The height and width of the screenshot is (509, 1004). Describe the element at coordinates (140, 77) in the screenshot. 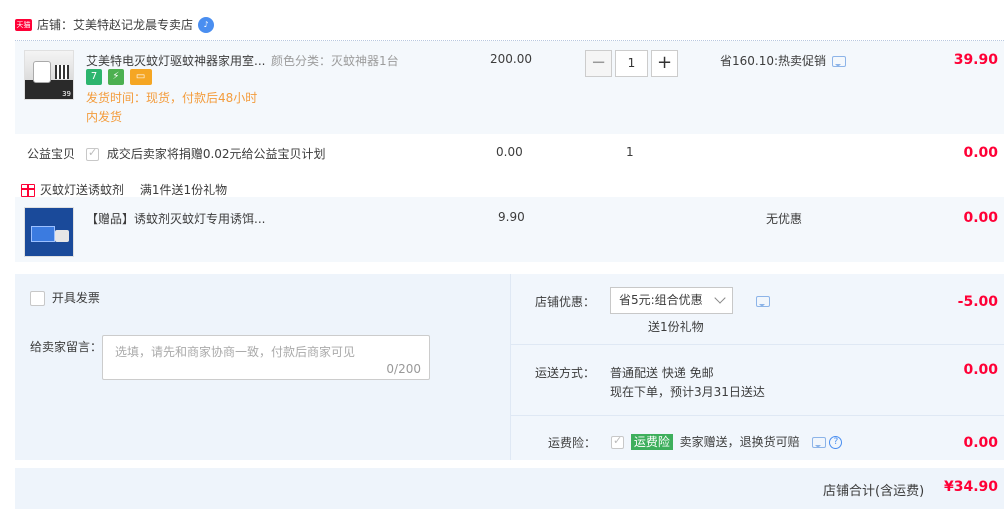

I see `credit-card-icon: ▭` at that location.